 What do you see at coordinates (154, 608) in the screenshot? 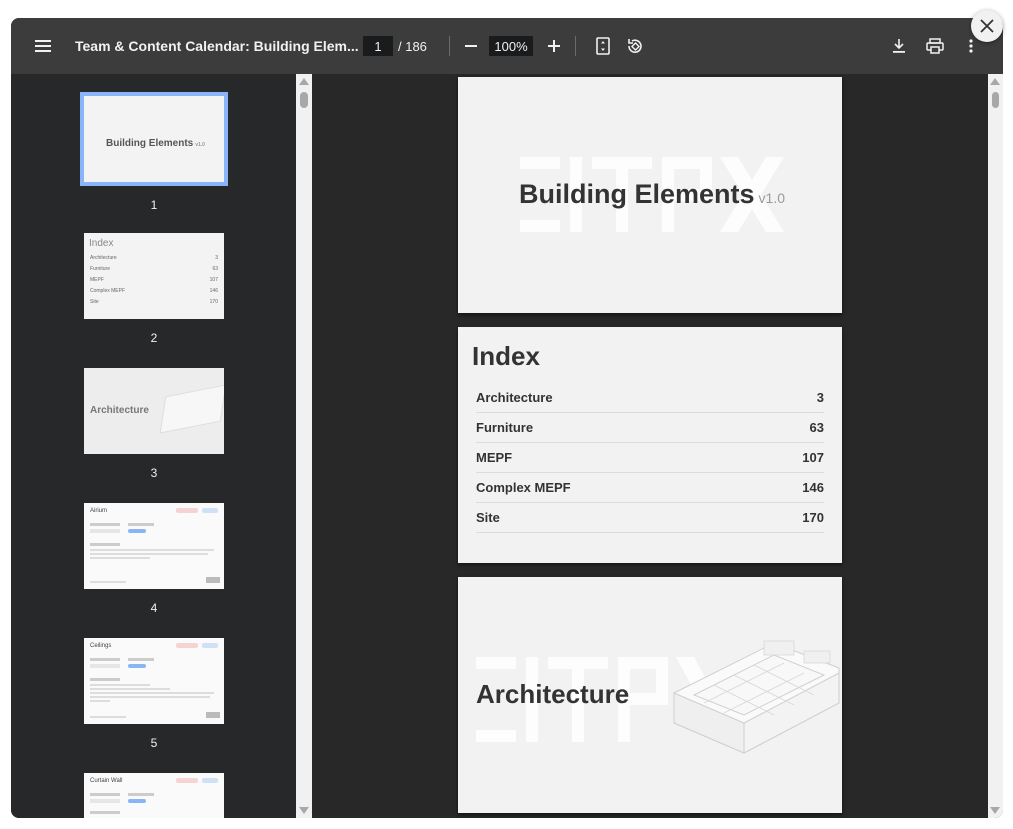
I see `thumbnail-number: 4` at bounding box center [154, 608].